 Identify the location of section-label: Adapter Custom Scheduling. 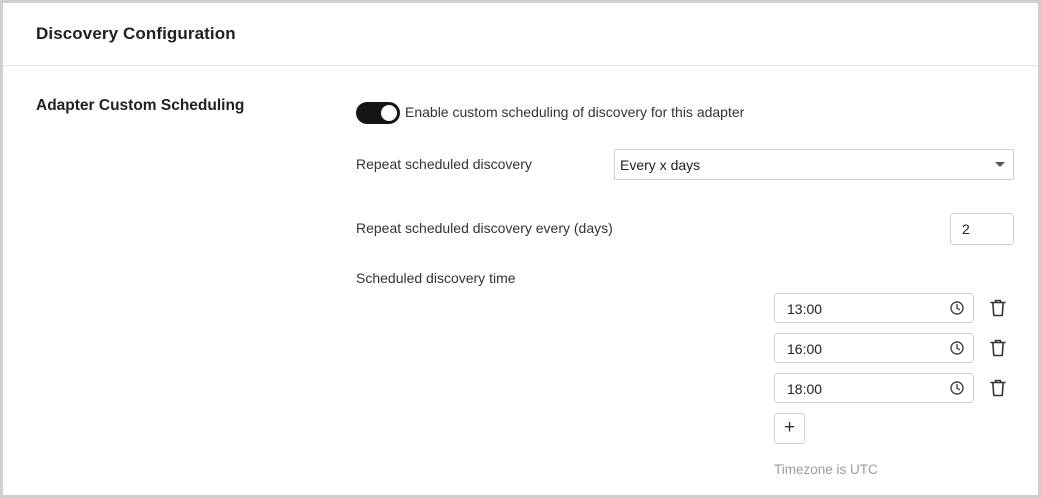
(140, 105).